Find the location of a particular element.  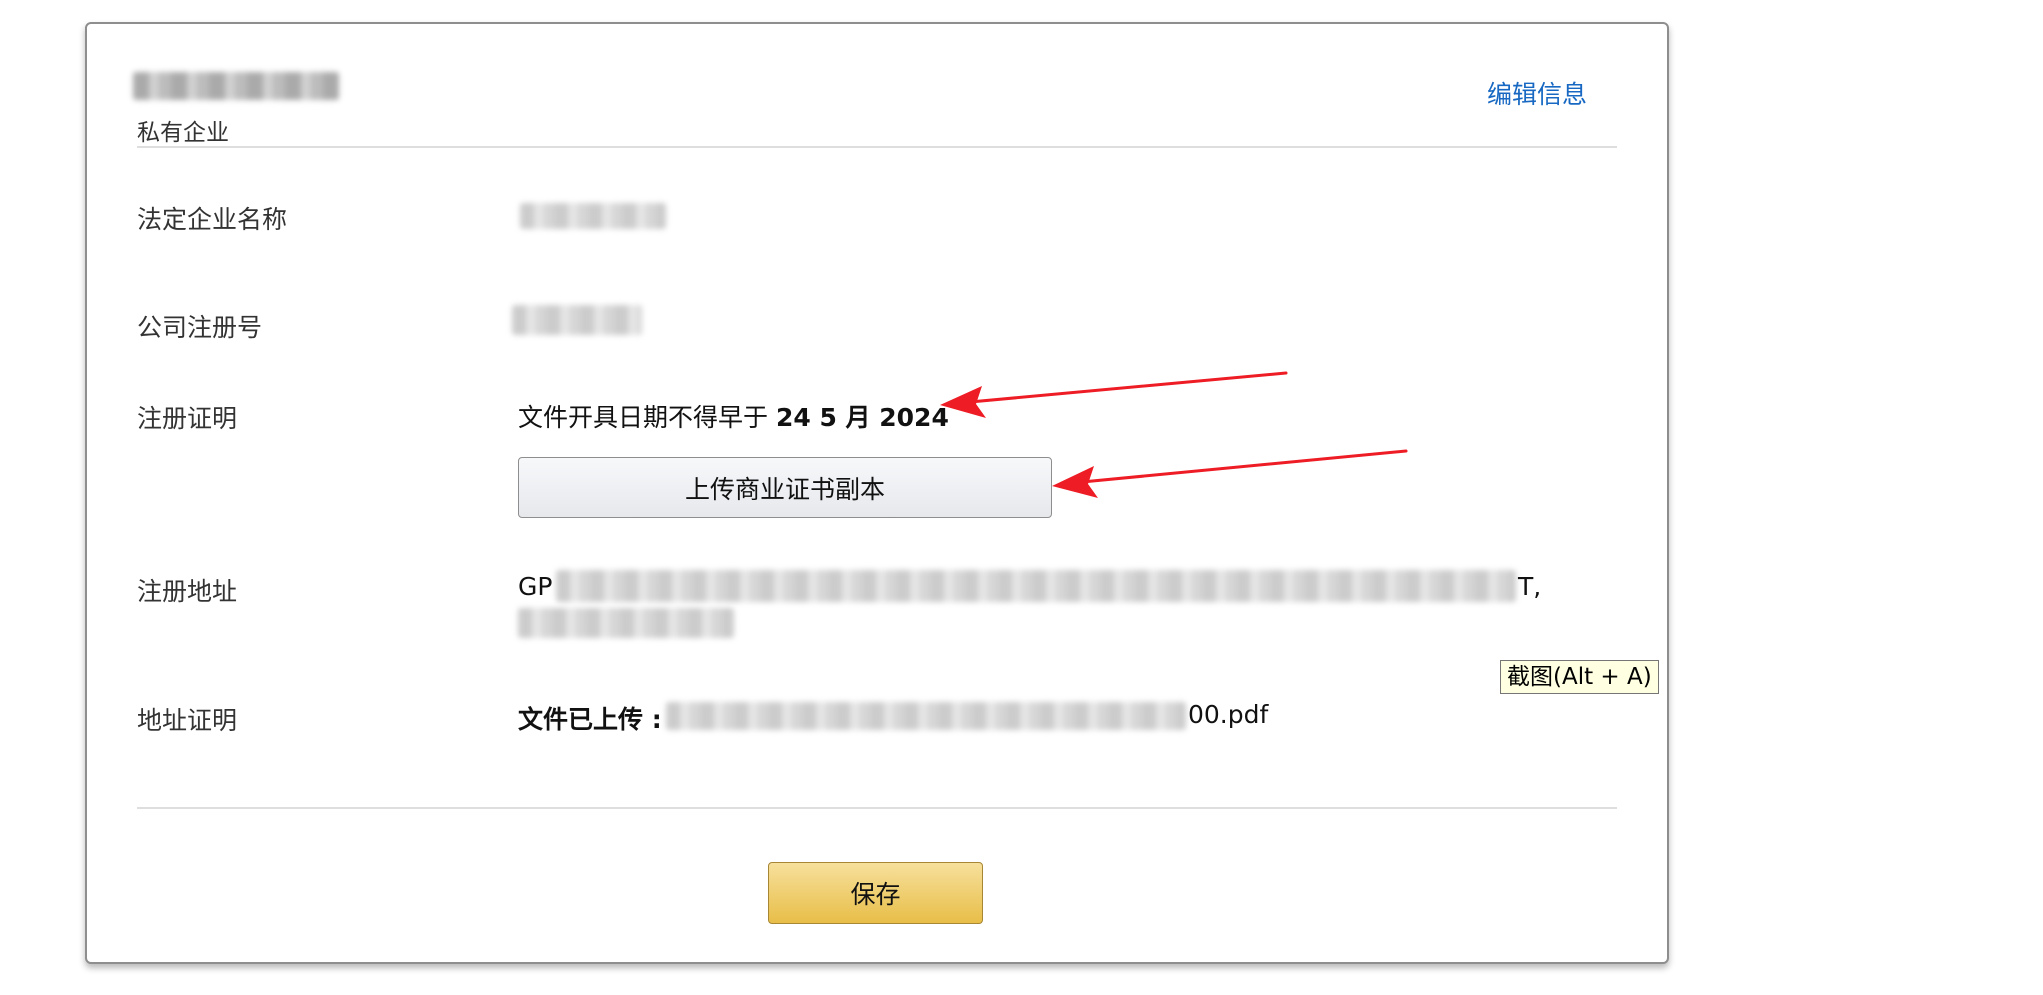

reg-address-line1-redacted is located at coordinates (1036, 586).